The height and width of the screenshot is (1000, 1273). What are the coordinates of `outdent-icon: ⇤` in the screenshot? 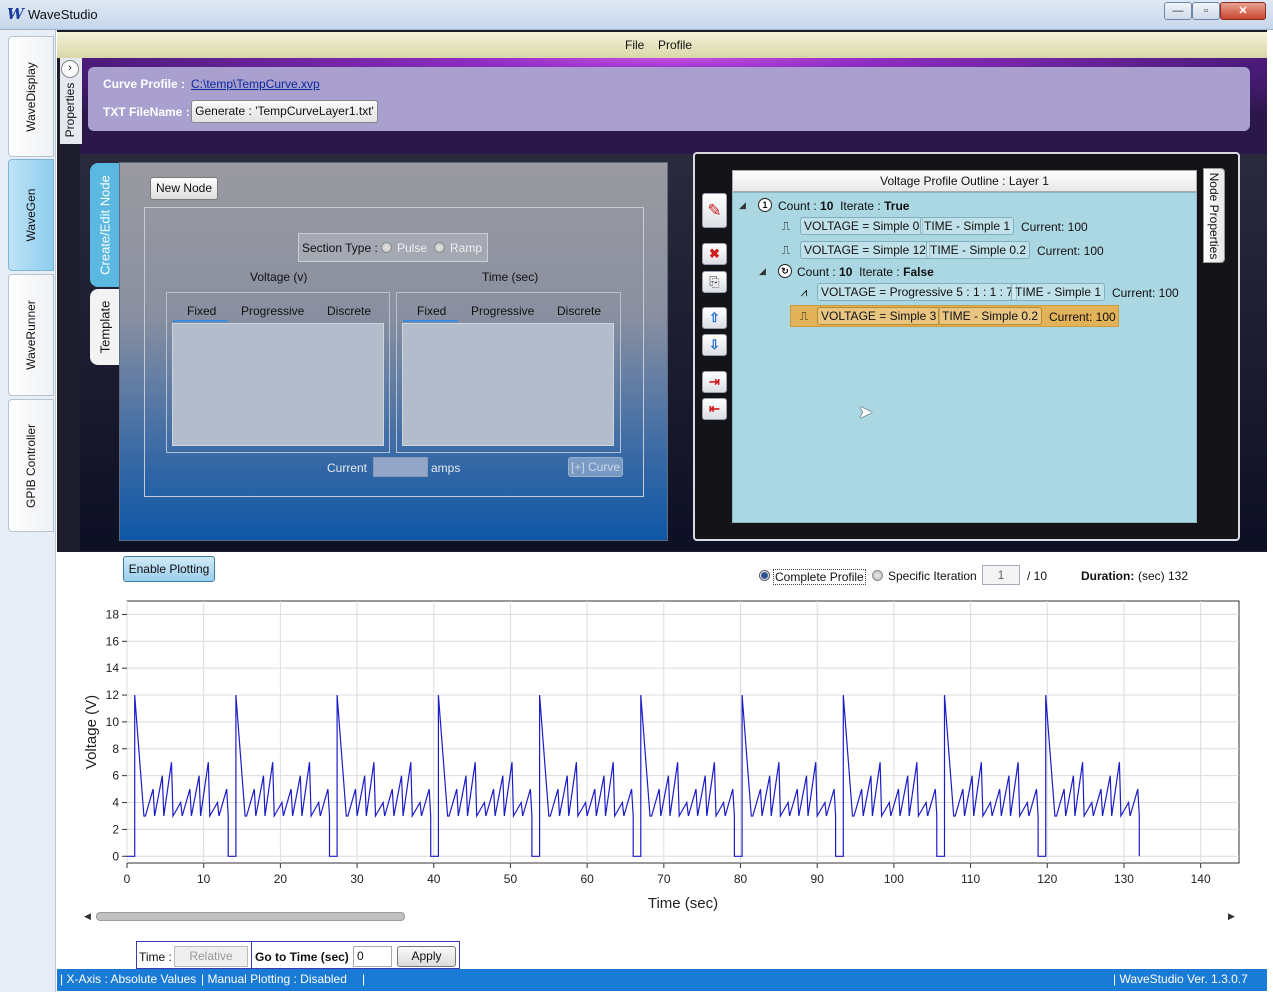 It's located at (714, 409).